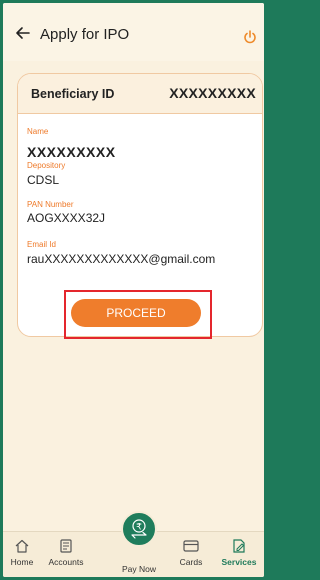  Describe the element at coordinates (212, 93) in the screenshot. I see `beneficiary-id-value: XXXXXXXXX` at that location.